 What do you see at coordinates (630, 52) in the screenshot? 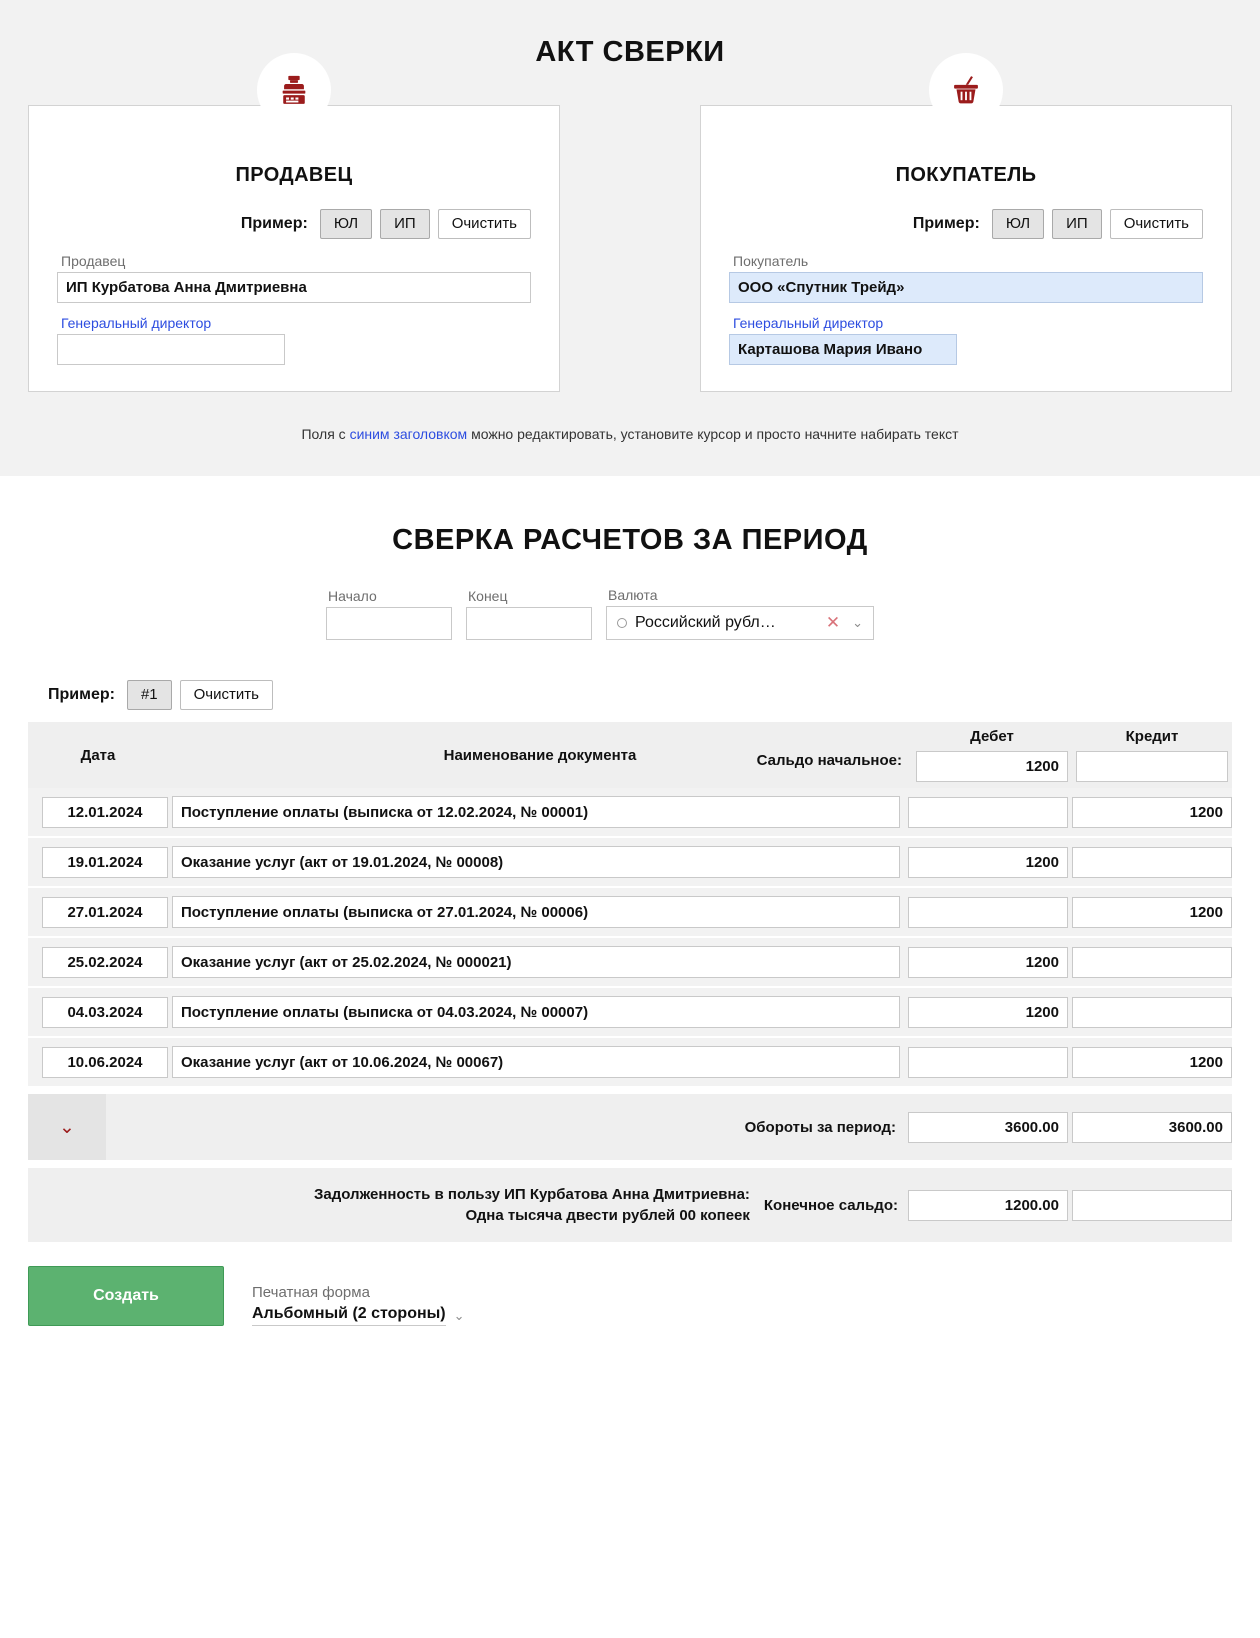
I see `page-title: АКТ СВЕРКИ` at bounding box center [630, 52].